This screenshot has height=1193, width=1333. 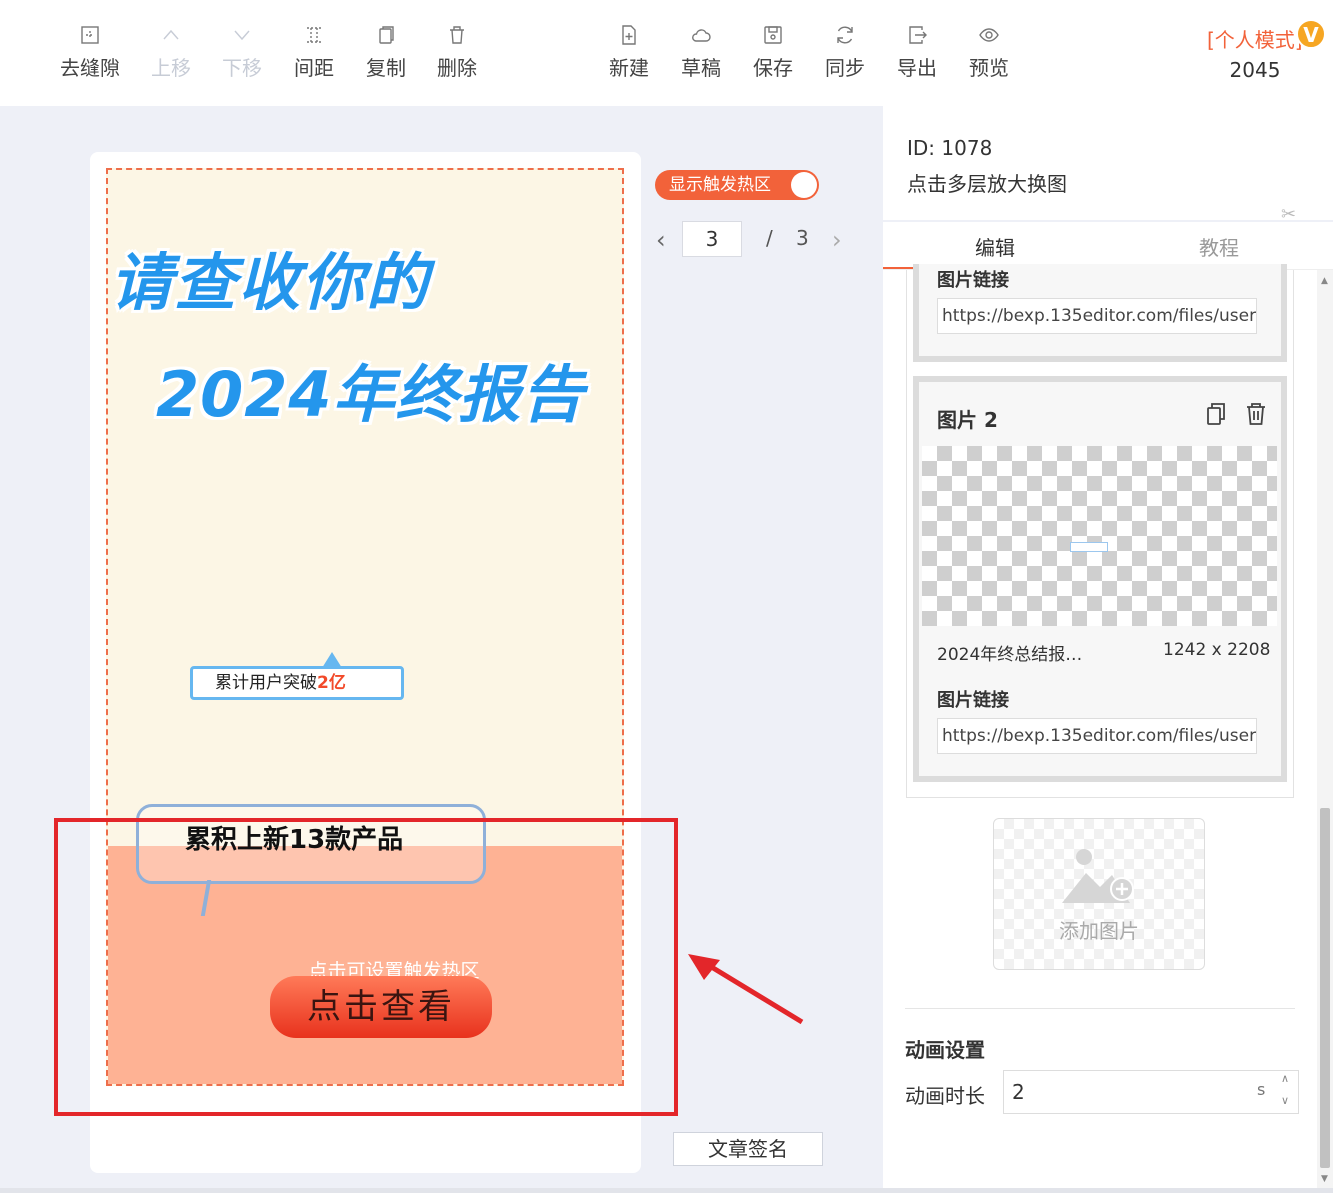 I want to click on draft-label: 草稿, so click(x=701, y=68).